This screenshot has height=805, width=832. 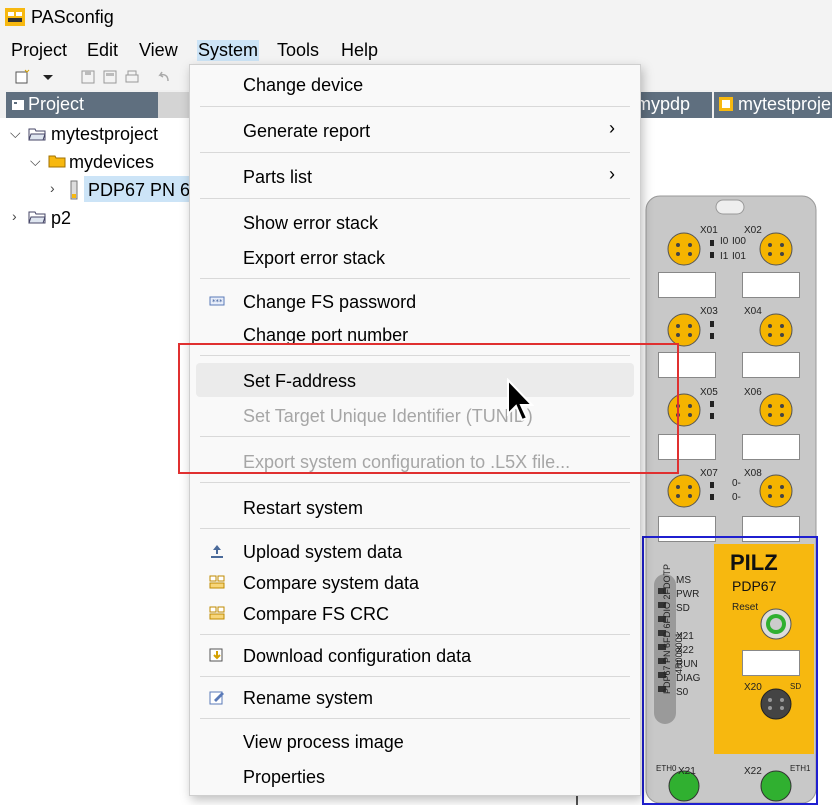 What do you see at coordinates (785, 104) in the screenshot?
I see `tab-label: mytestproje` at bounding box center [785, 104].